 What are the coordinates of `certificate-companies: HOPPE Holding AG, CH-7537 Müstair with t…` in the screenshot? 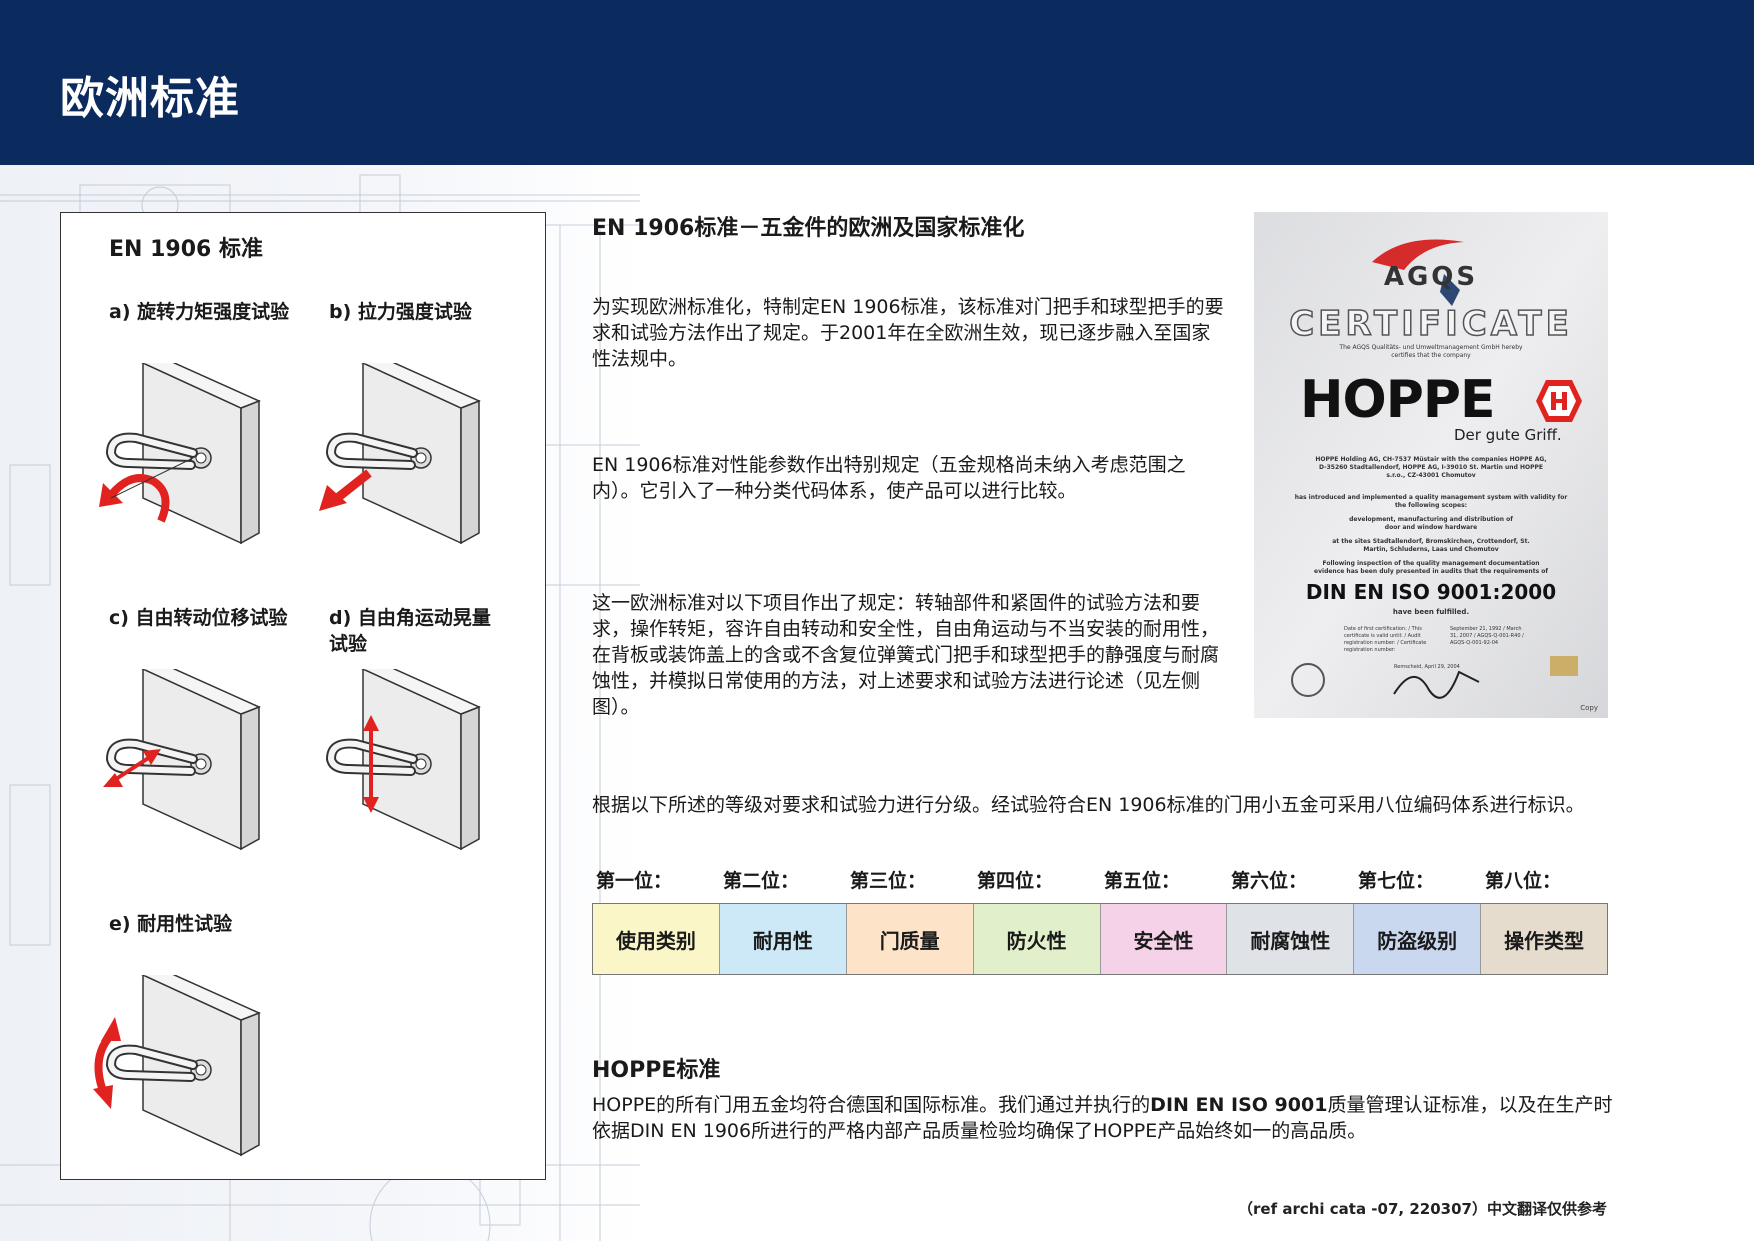 It's located at (1431, 467).